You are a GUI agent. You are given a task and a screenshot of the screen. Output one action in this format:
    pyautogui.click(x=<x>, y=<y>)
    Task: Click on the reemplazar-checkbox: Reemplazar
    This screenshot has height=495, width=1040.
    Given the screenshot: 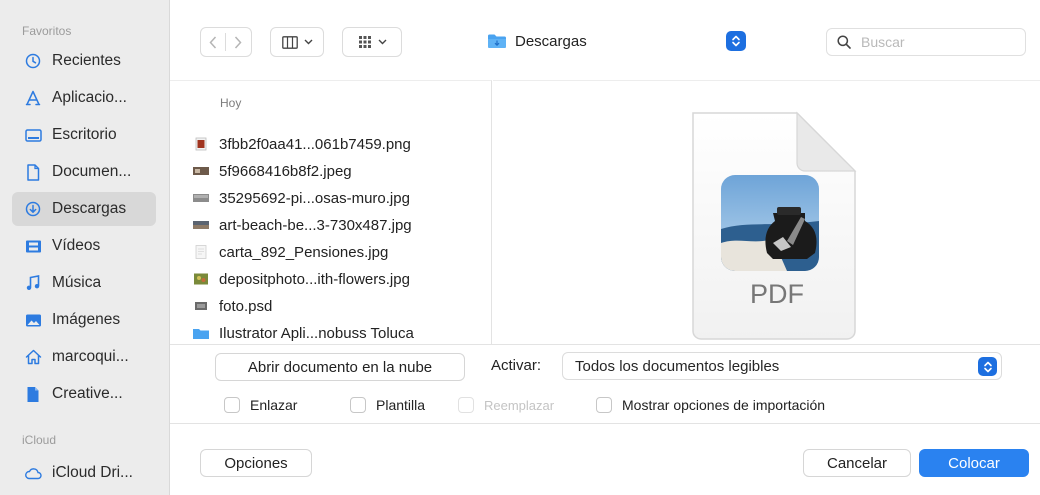 What is the action you would take?
    pyautogui.click(x=506, y=405)
    